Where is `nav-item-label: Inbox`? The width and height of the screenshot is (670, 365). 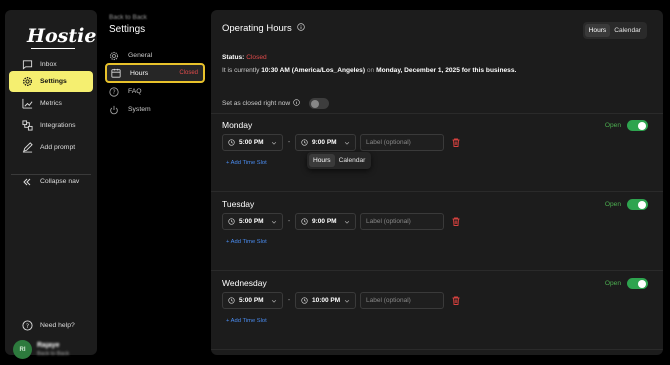 nav-item-label: Inbox is located at coordinates (48, 64).